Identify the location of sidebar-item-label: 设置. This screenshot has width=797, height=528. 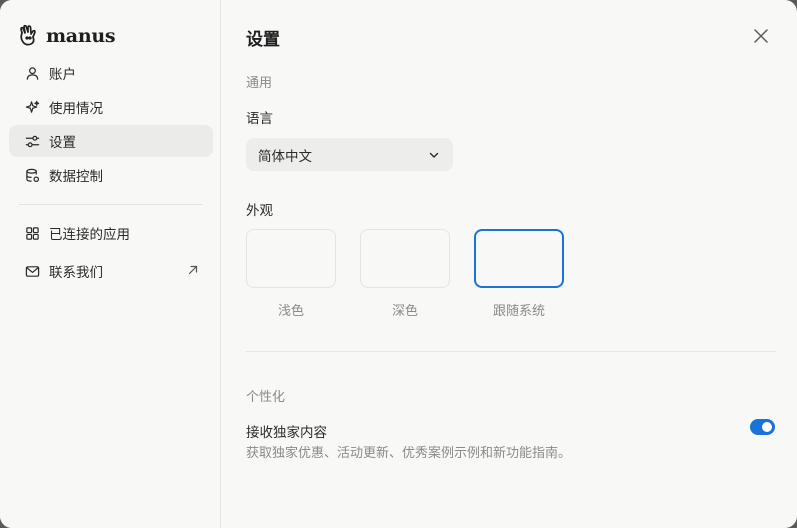
(62, 143).